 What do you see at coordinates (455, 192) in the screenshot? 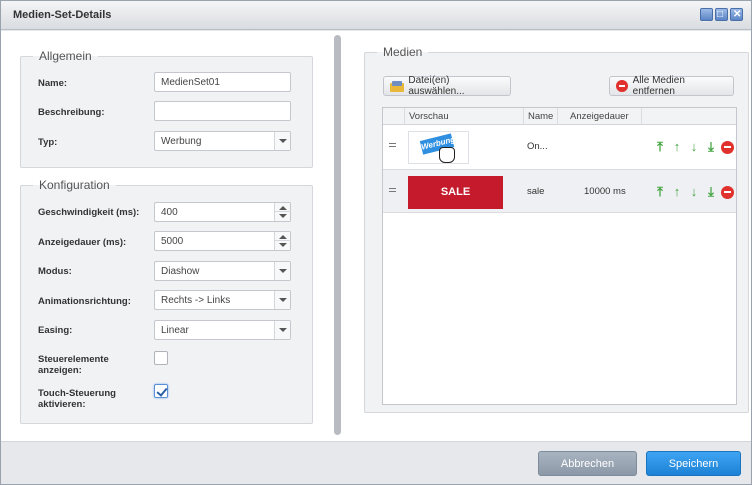
I see `sale-thumb-text: SALE` at bounding box center [455, 192].